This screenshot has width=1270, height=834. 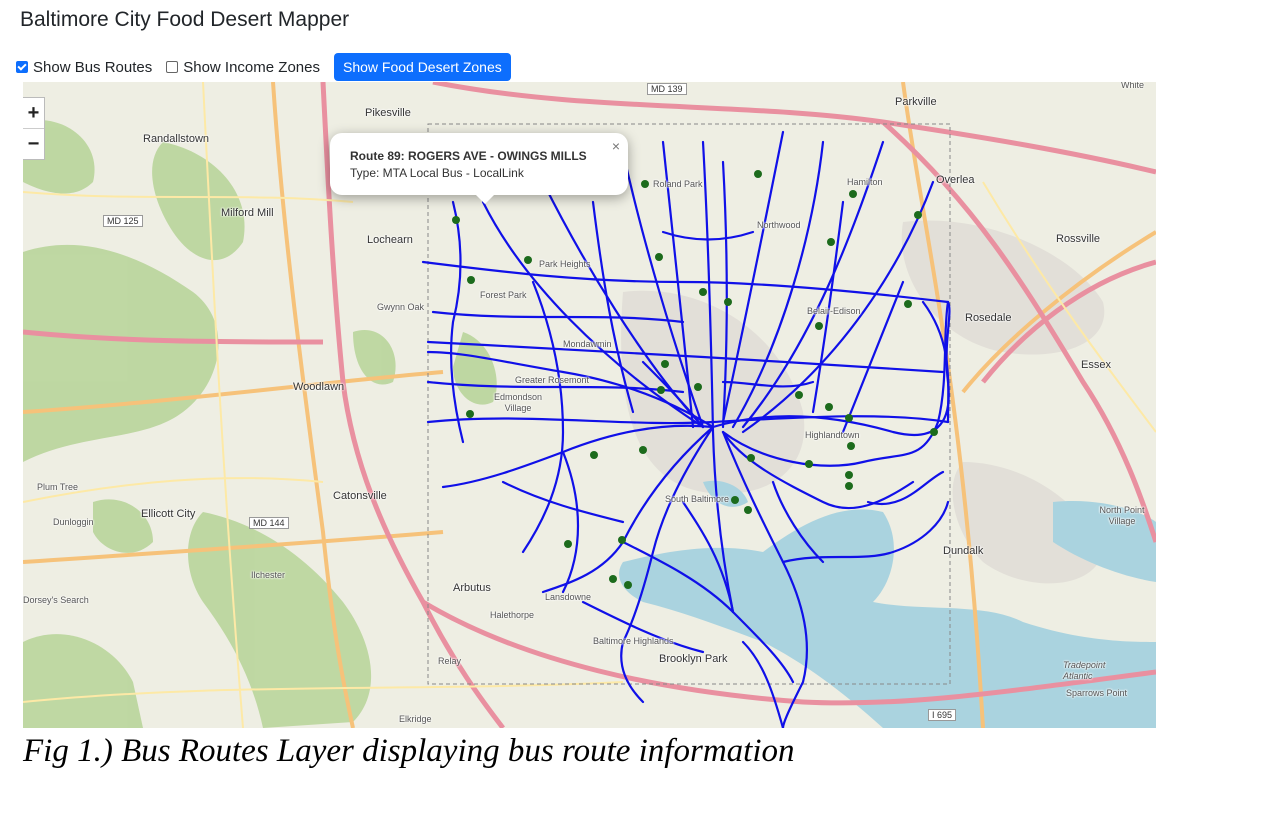 What do you see at coordinates (360, 496) in the screenshot?
I see `place-label: Catonsville` at bounding box center [360, 496].